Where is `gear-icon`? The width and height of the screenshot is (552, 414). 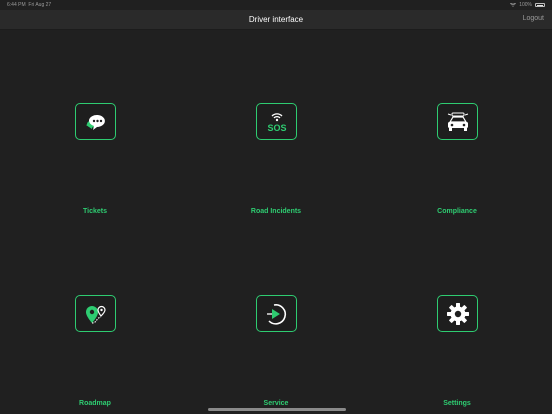
gear-icon is located at coordinates (457, 313).